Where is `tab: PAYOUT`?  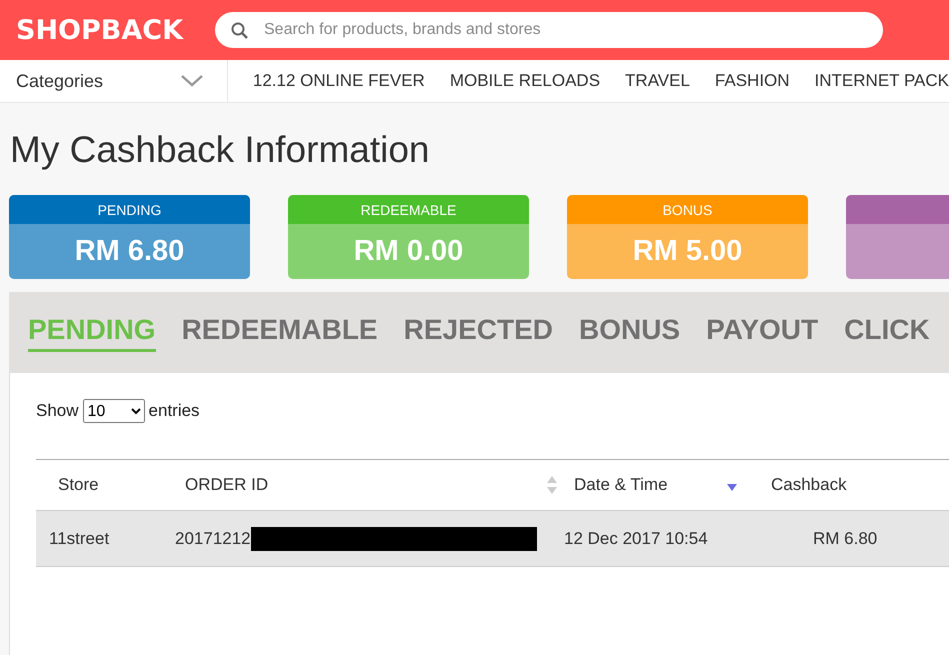 tab: PAYOUT is located at coordinates (762, 333).